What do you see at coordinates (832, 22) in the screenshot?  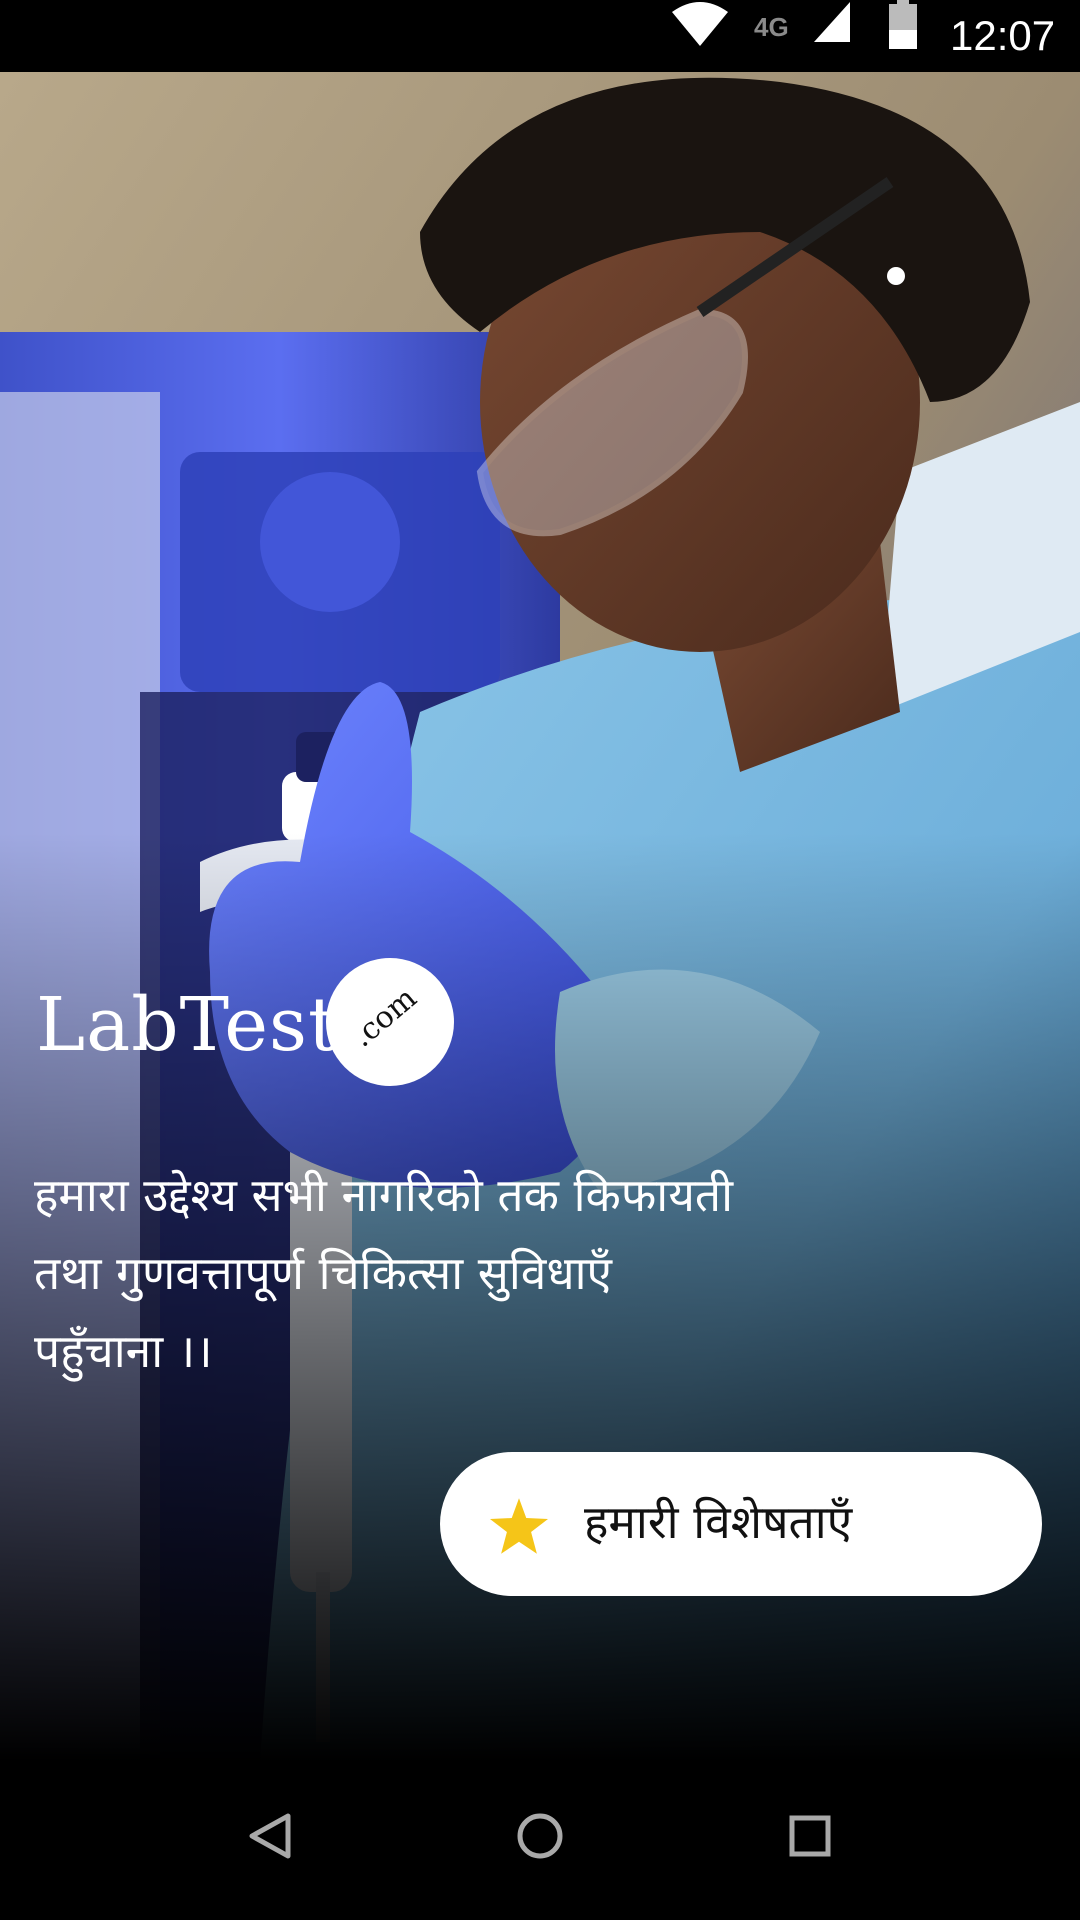 I see `signal-icon` at bounding box center [832, 22].